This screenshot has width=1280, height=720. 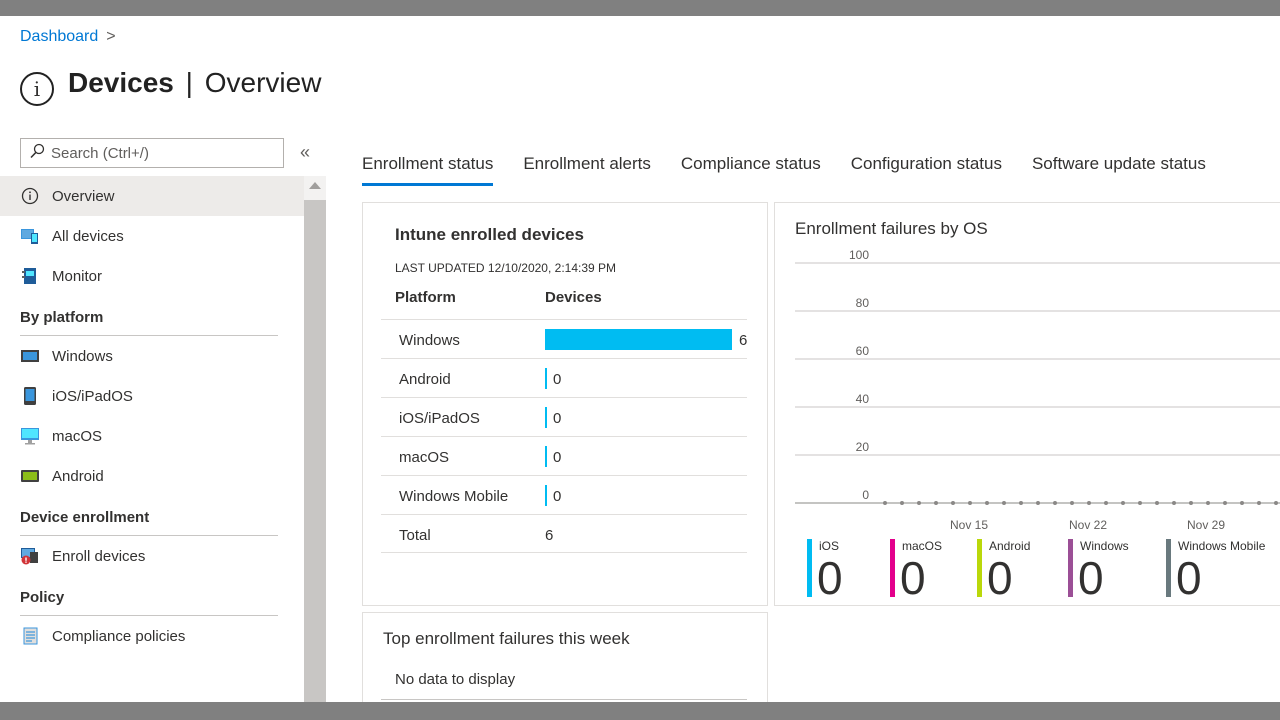 I want to click on platform-name: macOS, so click(x=424, y=457).